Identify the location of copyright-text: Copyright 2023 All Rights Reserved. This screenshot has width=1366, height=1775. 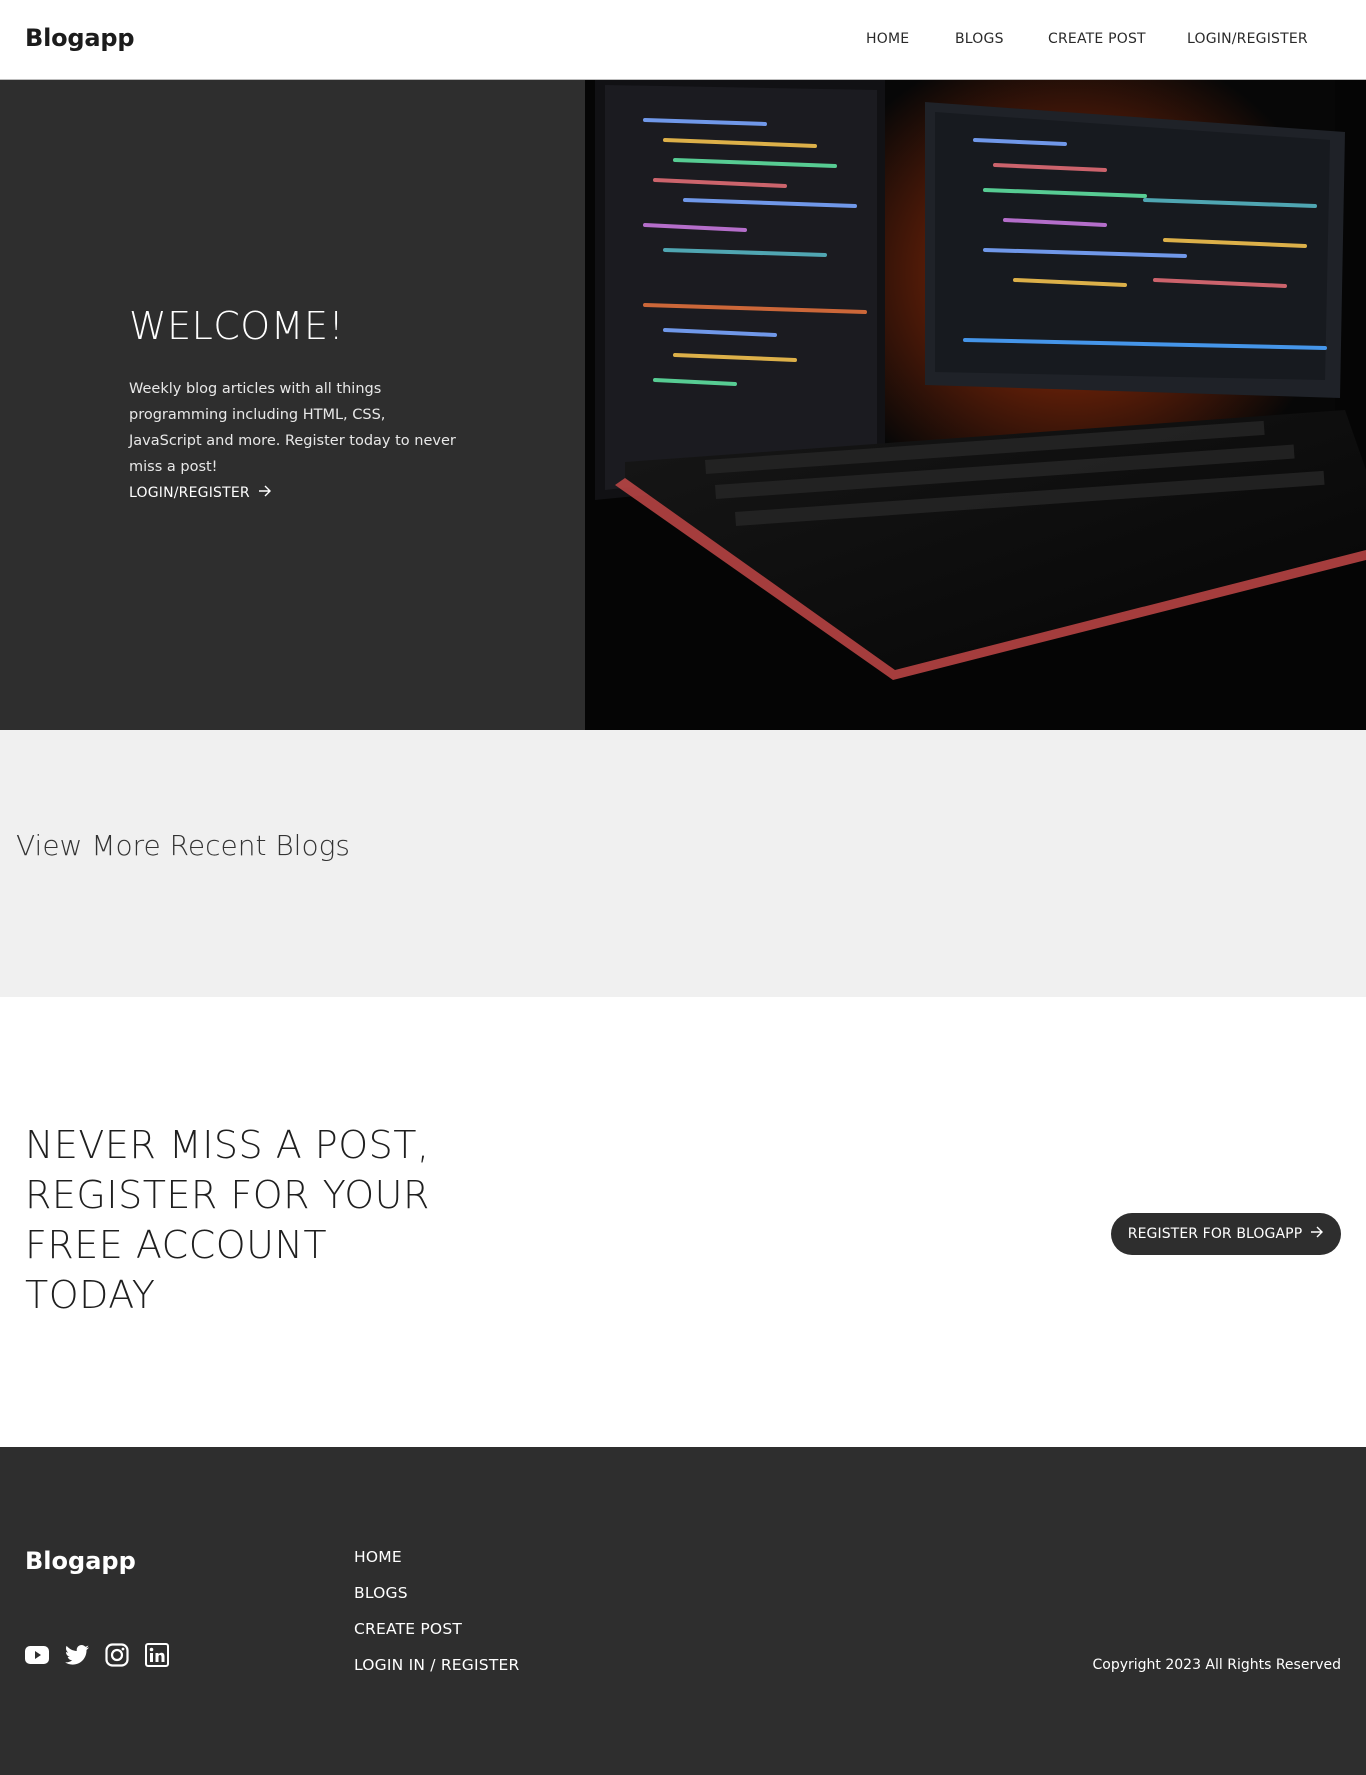
(1216, 1665).